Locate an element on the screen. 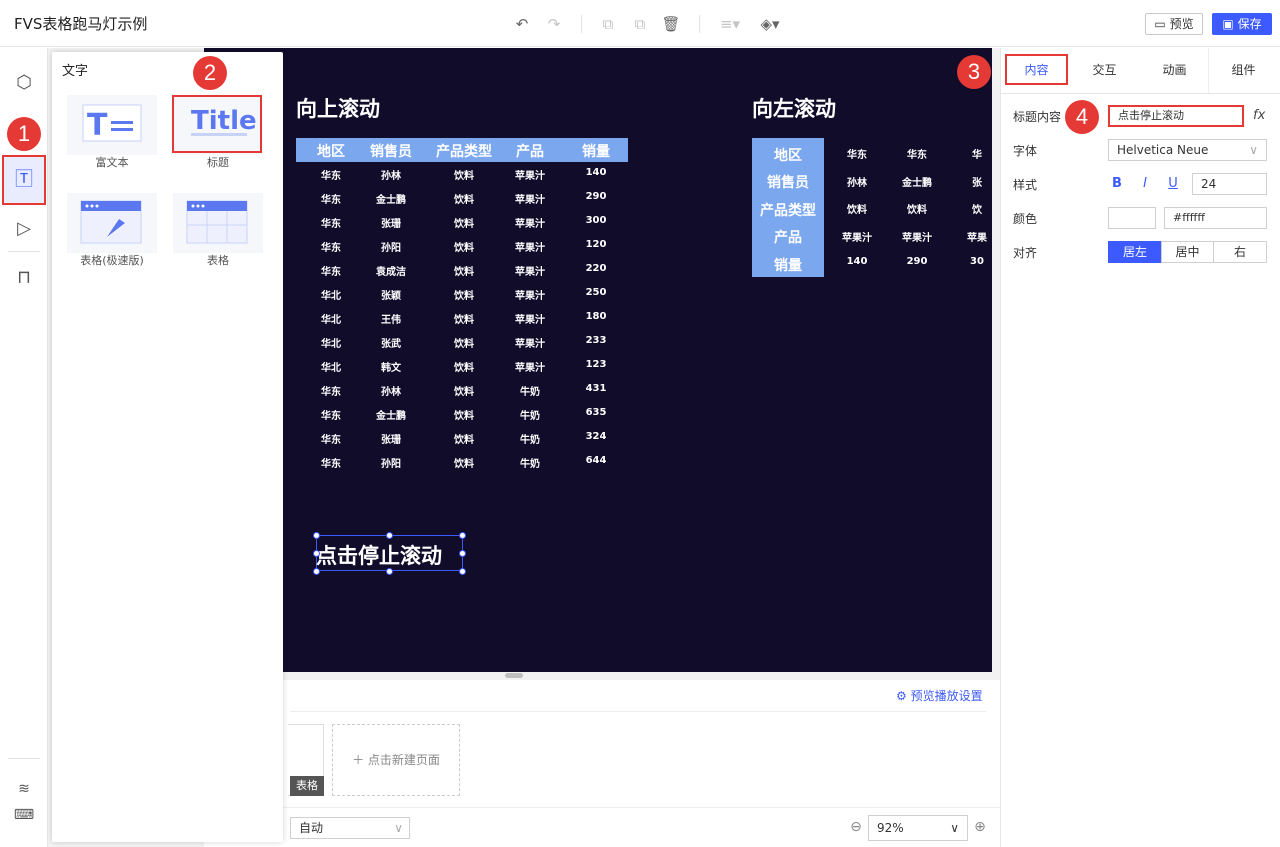 The width and height of the screenshot is (1280, 847). zoom-in-icon: ⊕ is located at coordinates (980, 827).